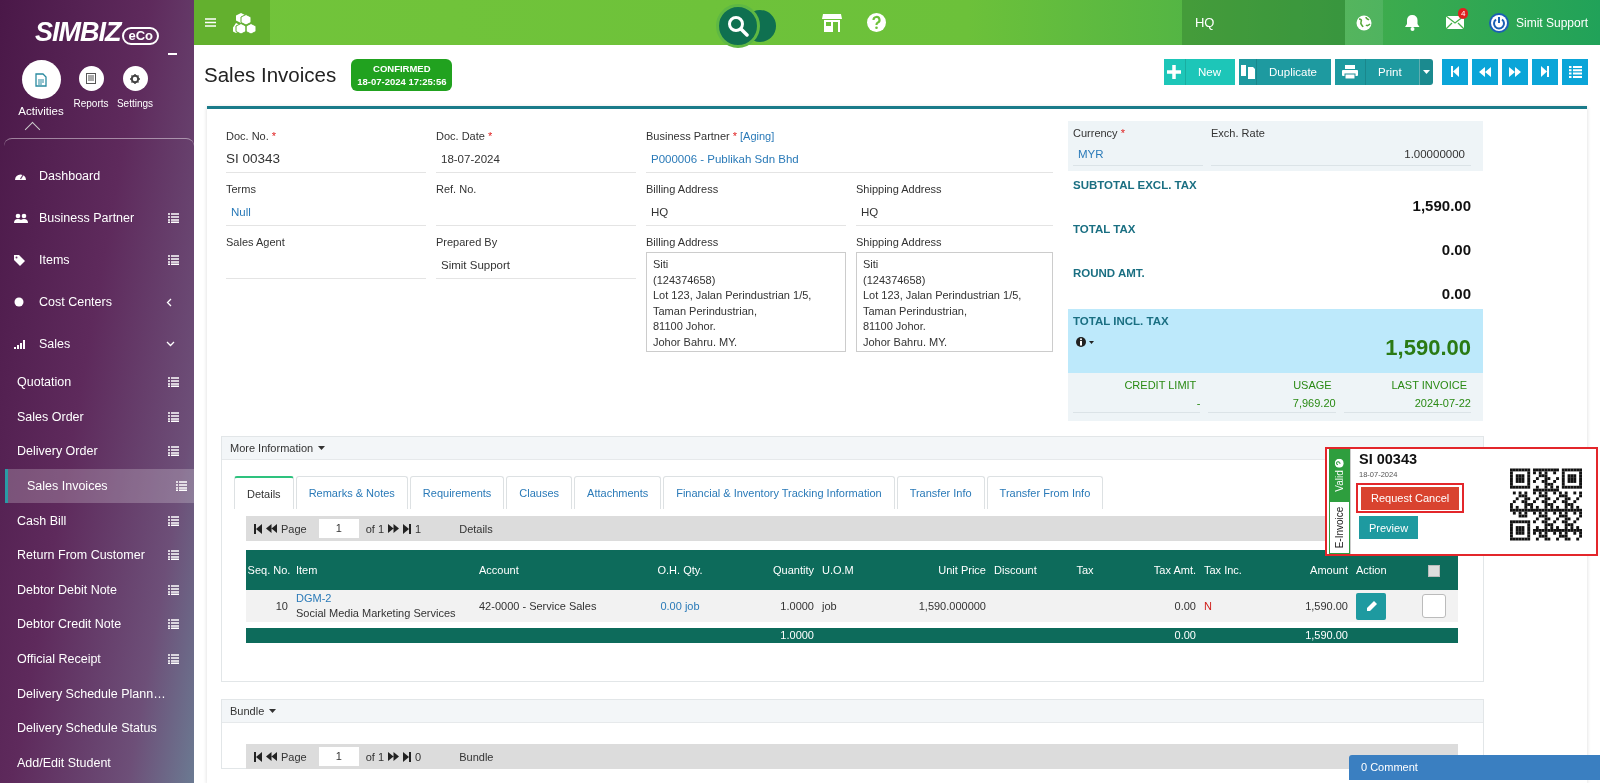 This screenshot has width=1600, height=783. Describe the element at coordinates (97, 555) in the screenshot. I see `menu-item: Return From Customer` at that location.